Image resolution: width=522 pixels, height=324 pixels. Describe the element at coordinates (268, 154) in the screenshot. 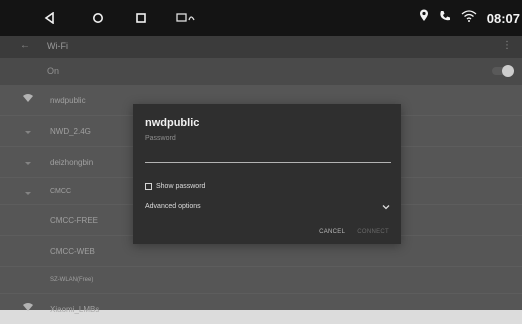

I see `password-input` at that location.